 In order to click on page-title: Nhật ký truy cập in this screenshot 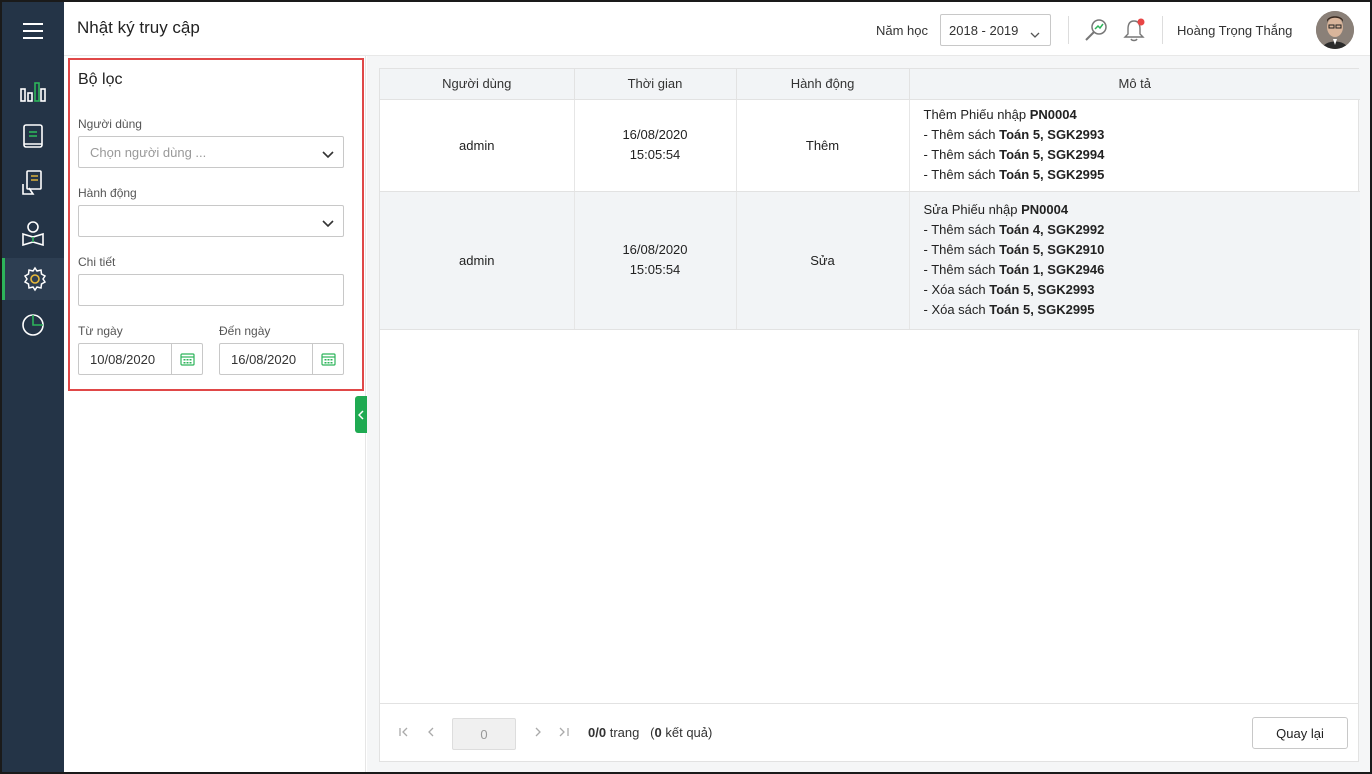, I will do `click(138, 27)`.